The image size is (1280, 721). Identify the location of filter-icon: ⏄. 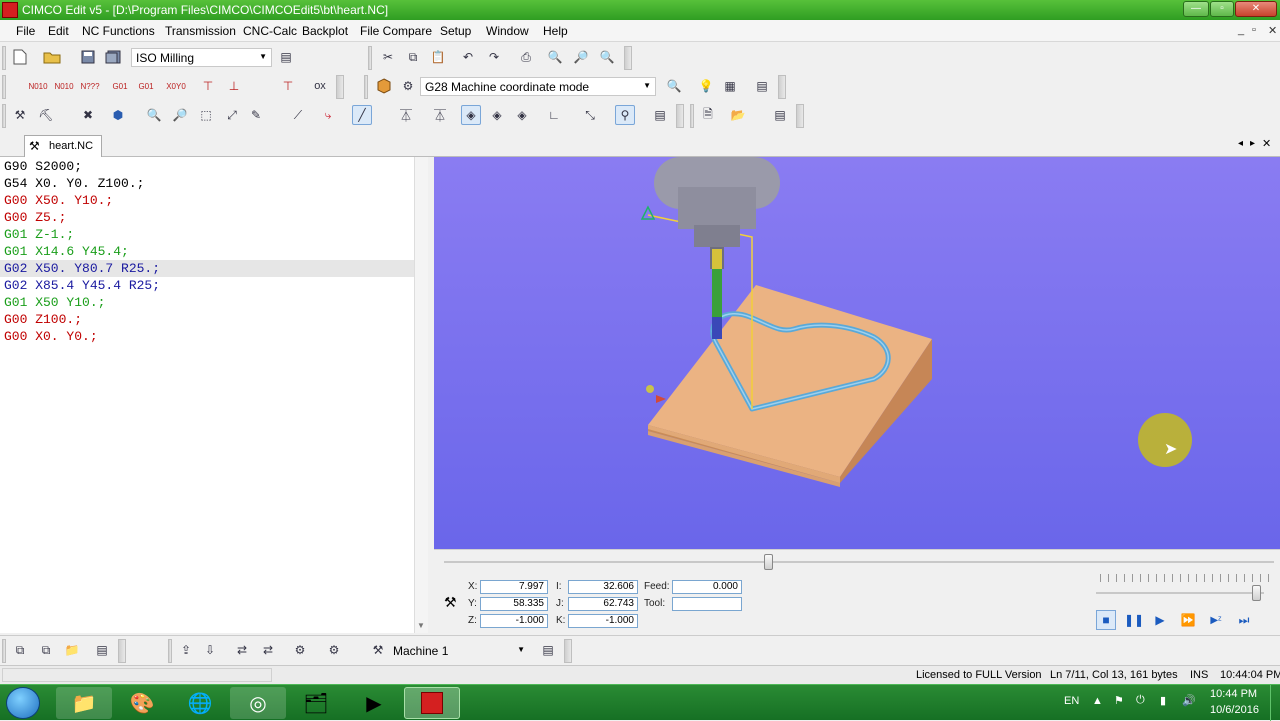
(406, 115).